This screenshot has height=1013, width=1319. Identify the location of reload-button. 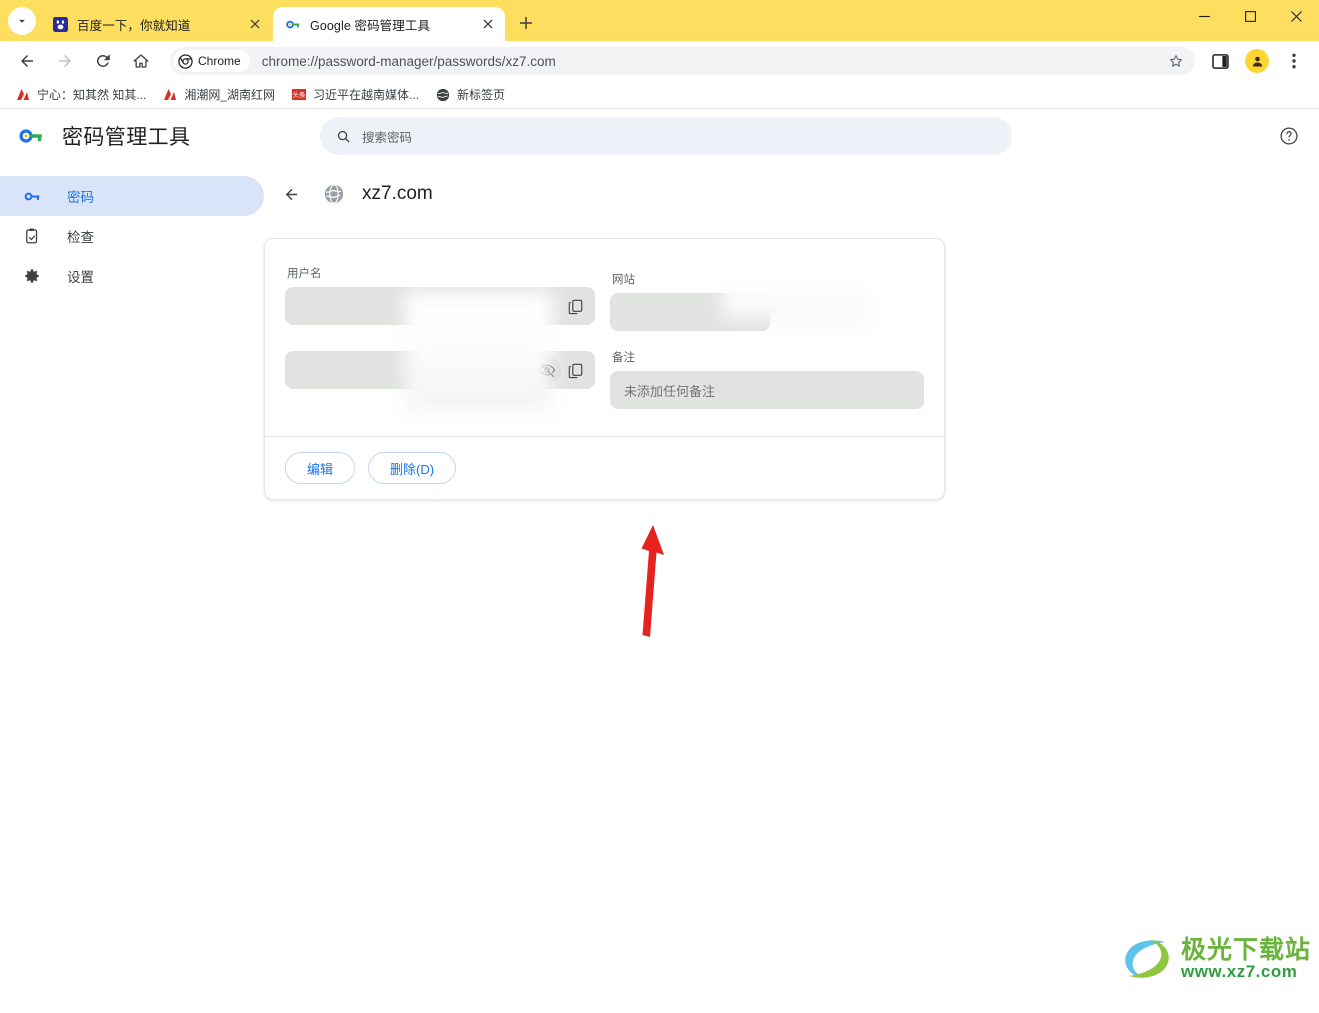
(103, 61).